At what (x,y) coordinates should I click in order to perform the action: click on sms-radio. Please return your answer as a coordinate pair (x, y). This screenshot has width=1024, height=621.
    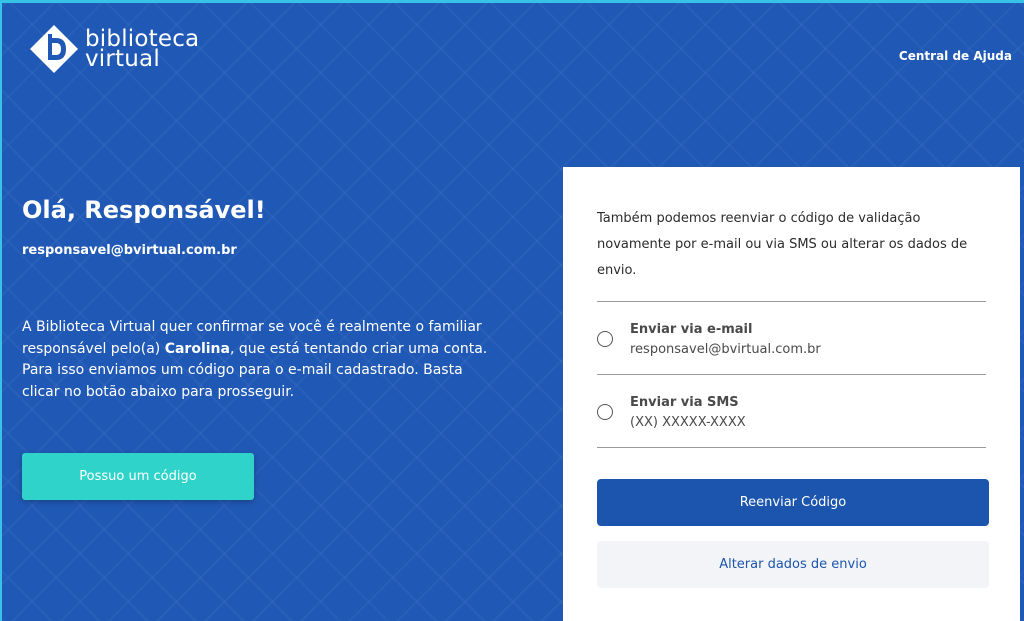
    Looking at the image, I should click on (605, 412).